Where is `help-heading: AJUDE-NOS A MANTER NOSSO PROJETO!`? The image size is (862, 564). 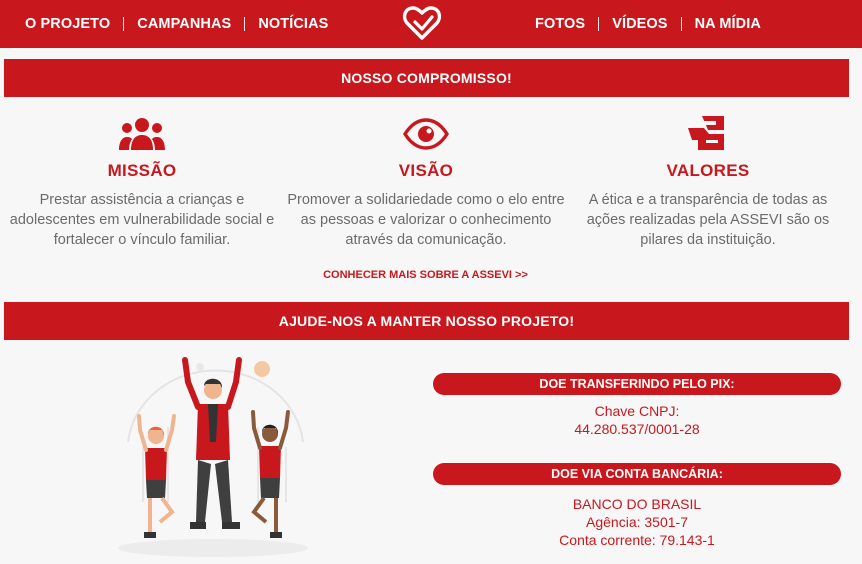
help-heading: AJUDE-NOS A MANTER NOSSO PROJETO! is located at coordinates (426, 321).